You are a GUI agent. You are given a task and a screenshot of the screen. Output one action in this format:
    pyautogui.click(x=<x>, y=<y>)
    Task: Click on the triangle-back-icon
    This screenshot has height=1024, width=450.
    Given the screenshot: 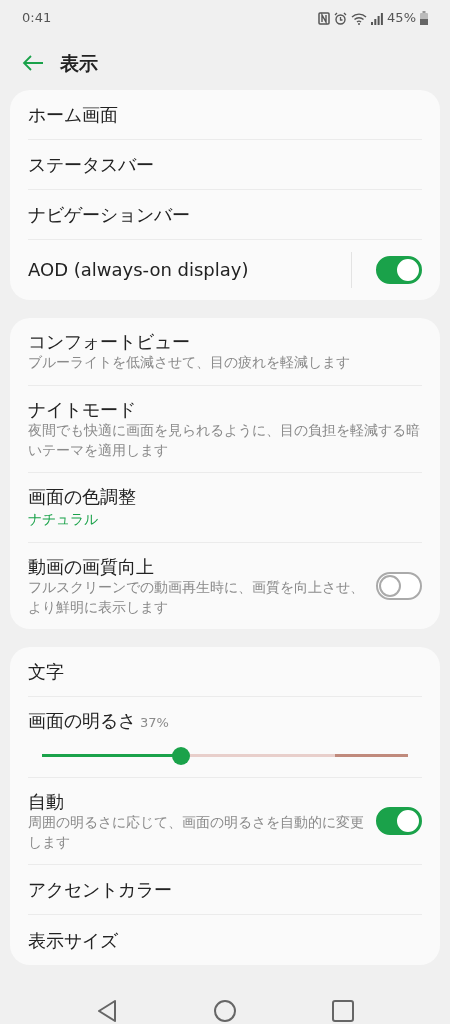 What is the action you would take?
    pyautogui.click(x=106, y=1011)
    